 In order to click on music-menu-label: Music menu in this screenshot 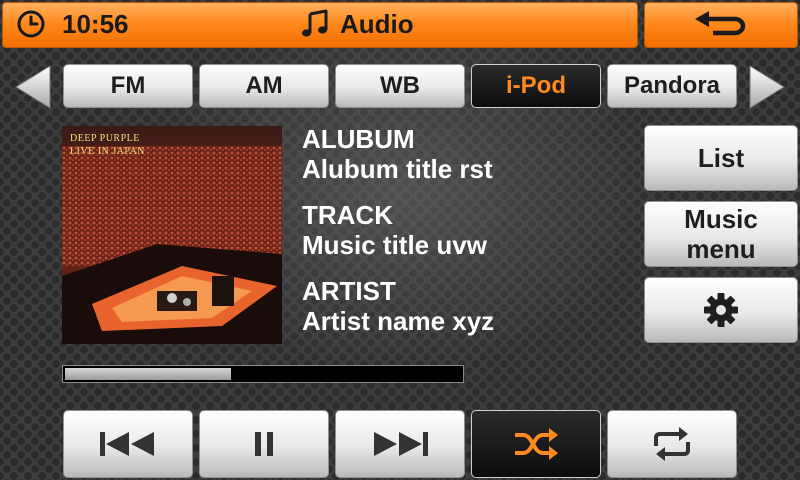, I will do `click(721, 234)`.